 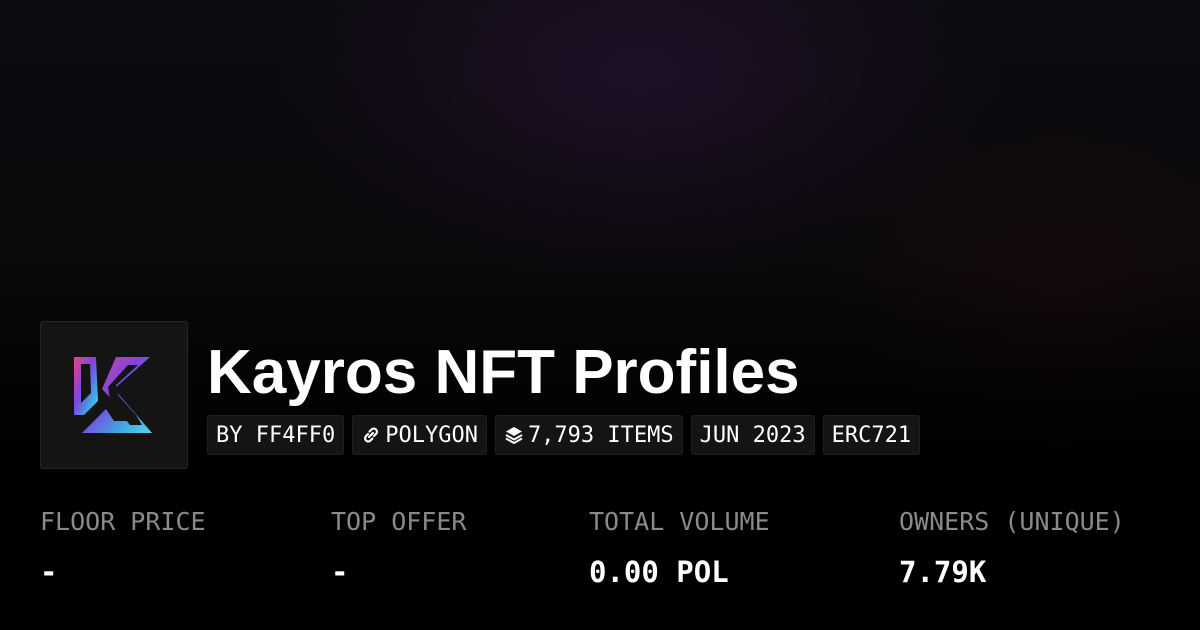 I want to click on stat-label: FLOOR PRICE, so click(x=123, y=521).